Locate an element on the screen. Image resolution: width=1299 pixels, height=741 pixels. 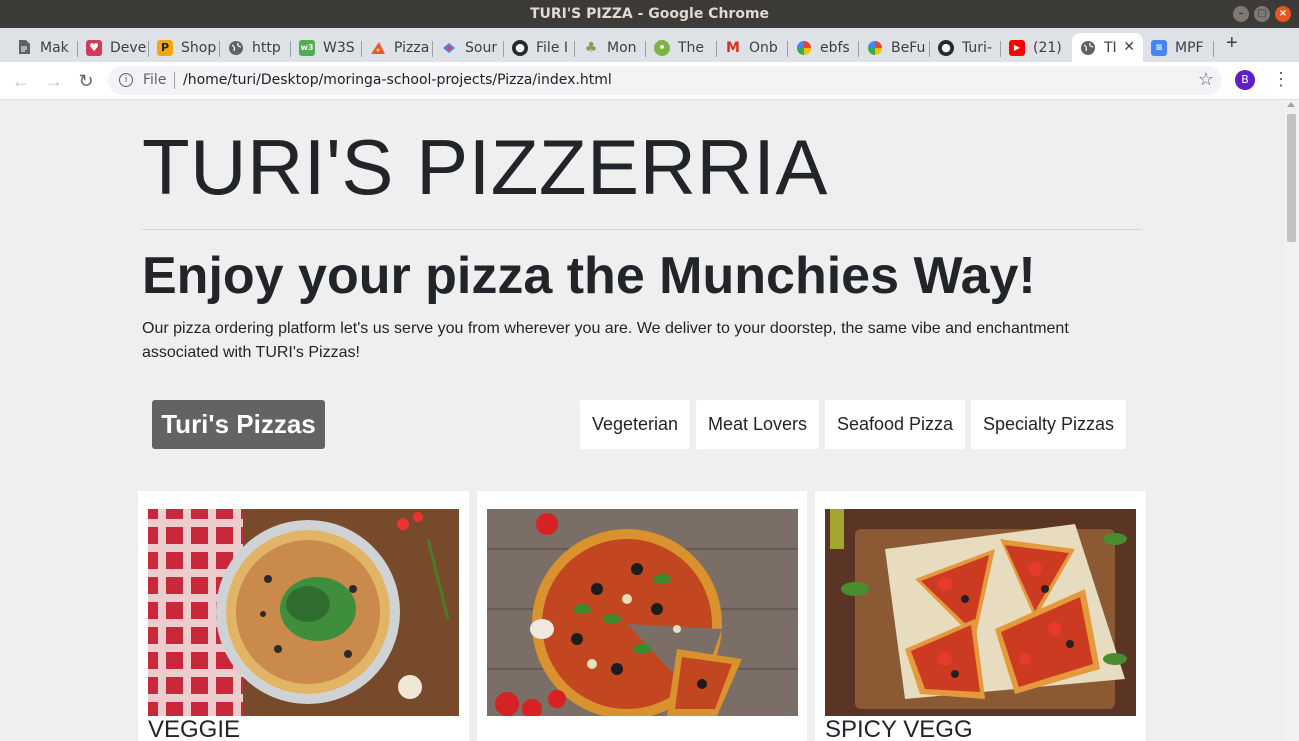
browser-tab: ● File I is located at coordinates (539, 47).